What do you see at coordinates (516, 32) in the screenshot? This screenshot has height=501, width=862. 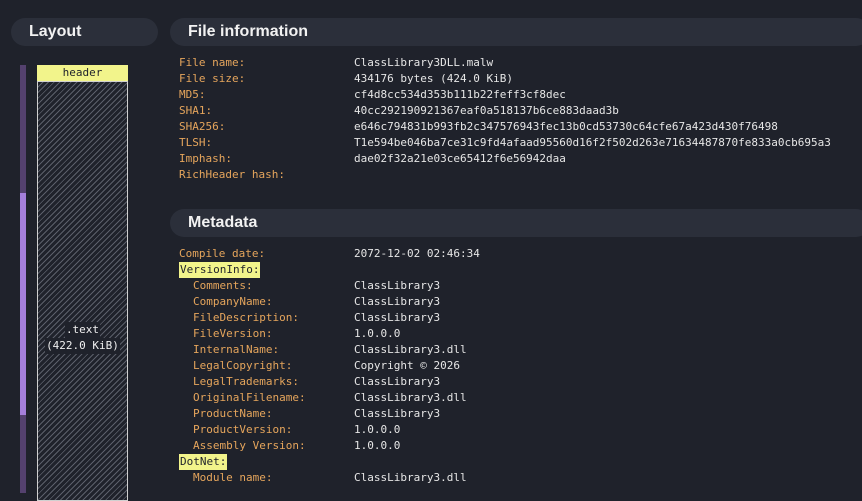 I see `file-information-title: File information` at bounding box center [516, 32].